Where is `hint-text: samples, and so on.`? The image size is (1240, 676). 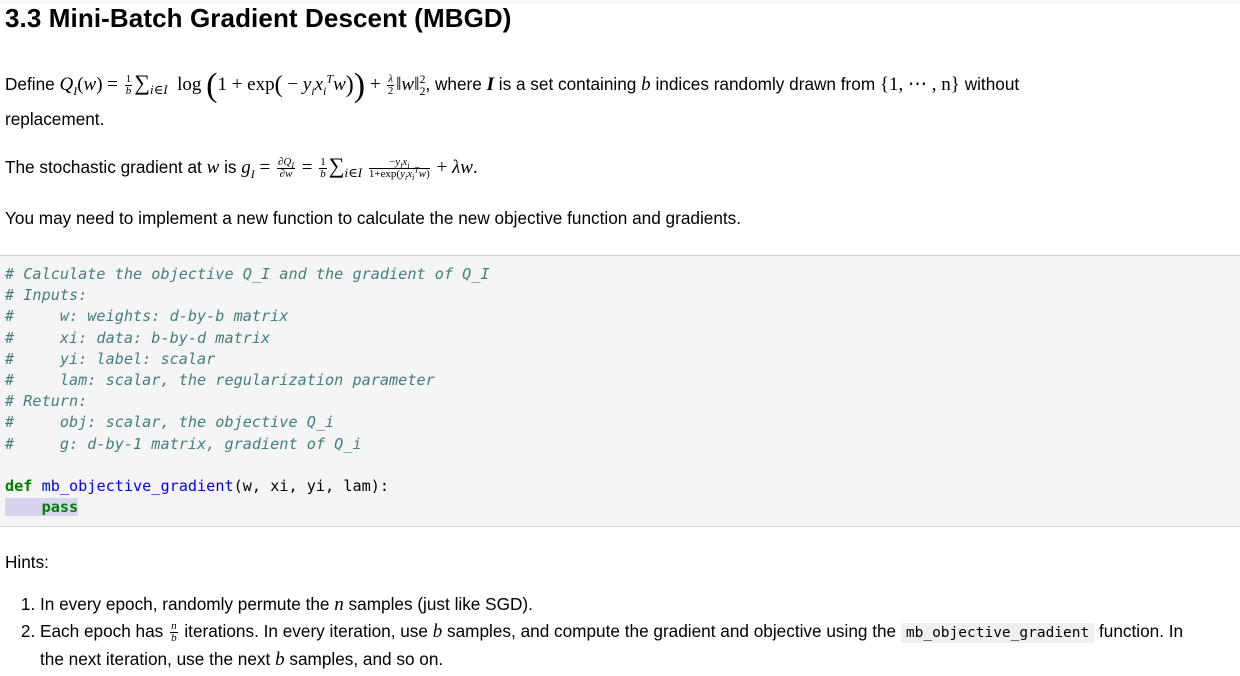
hint-text: samples, and so on. is located at coordinates (366, 659).